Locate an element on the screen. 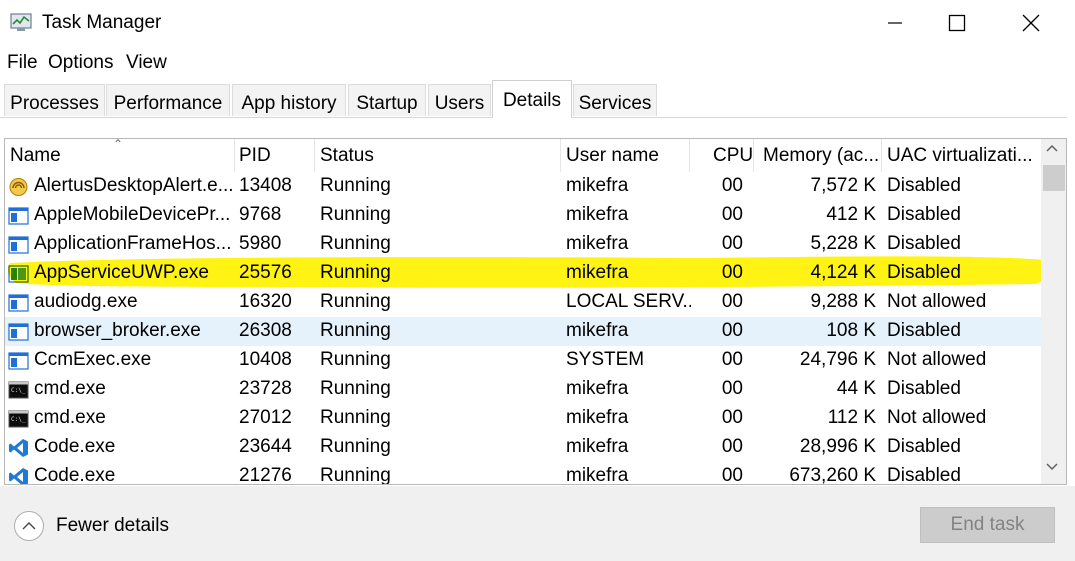 The height and width of the screenshot is (561, 1075). process-name: CcmExec.exe is located at coordinates (93, 359).